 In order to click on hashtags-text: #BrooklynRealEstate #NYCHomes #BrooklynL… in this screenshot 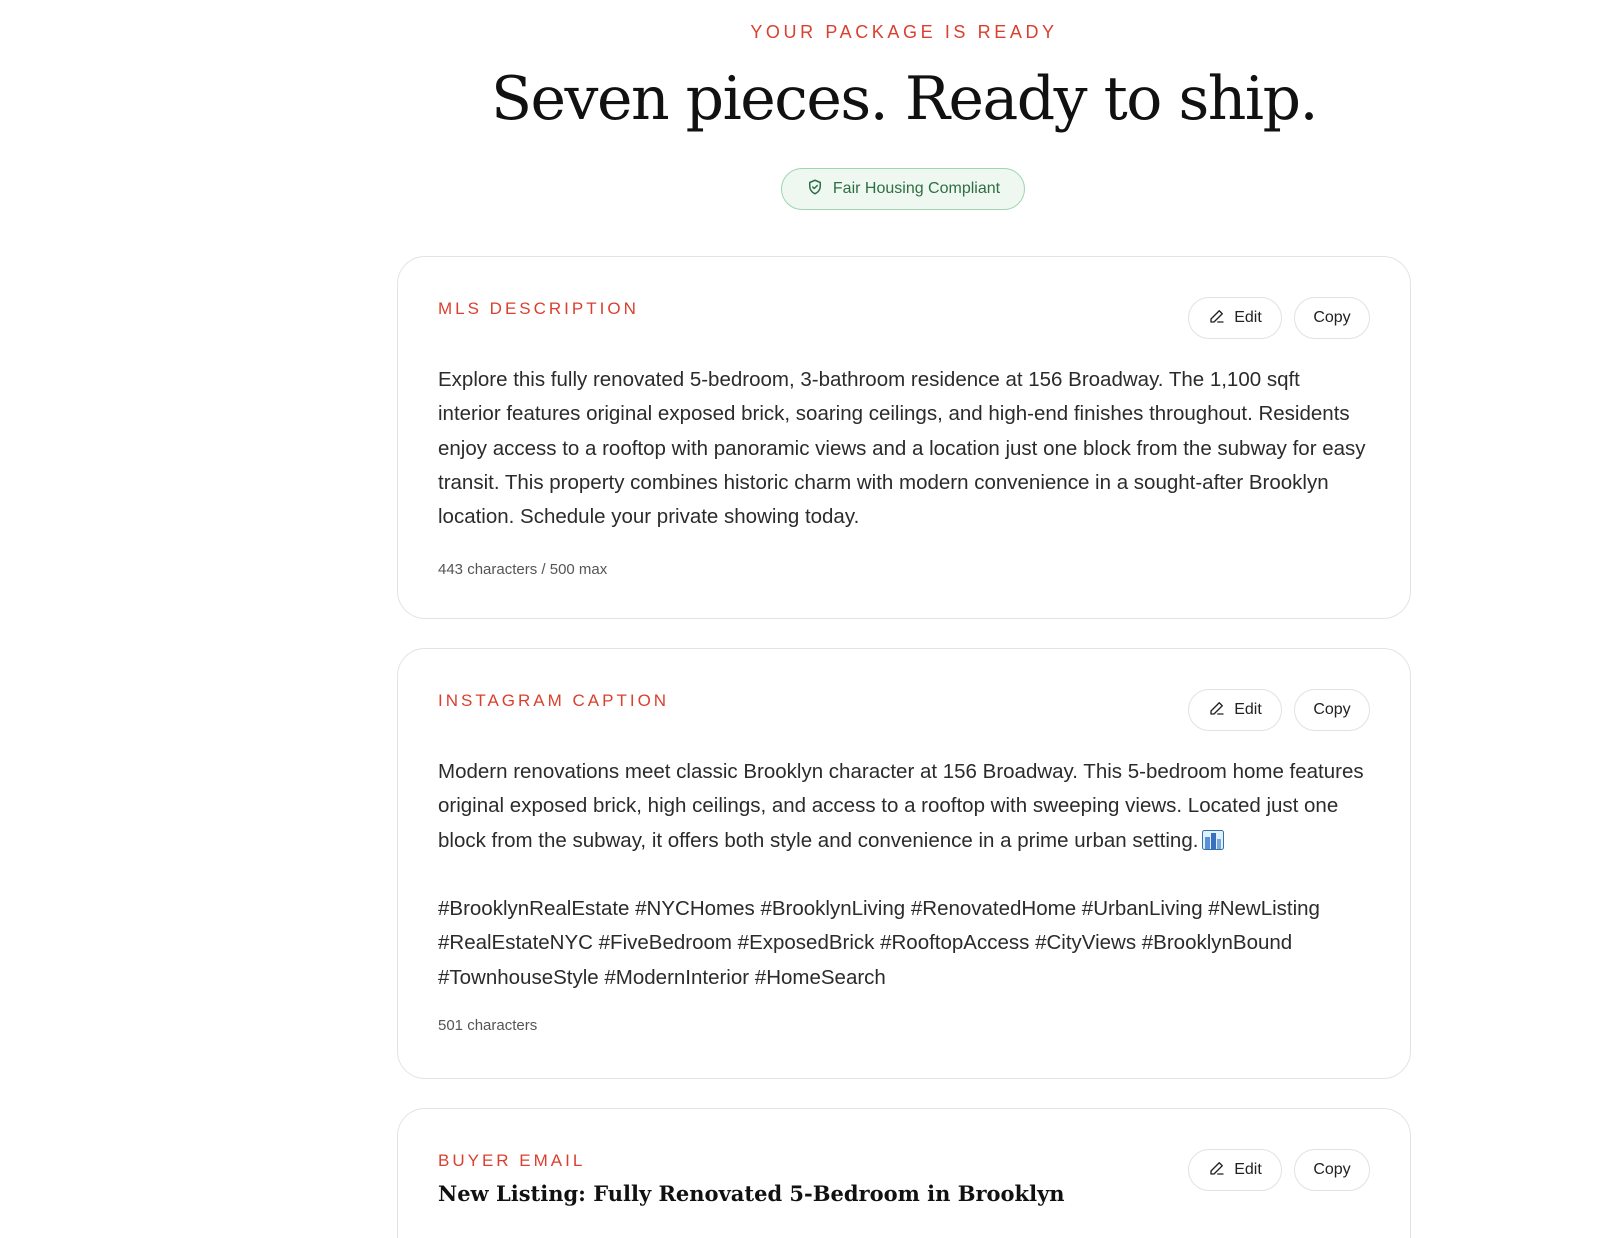, I will do `click(879, 943)`.